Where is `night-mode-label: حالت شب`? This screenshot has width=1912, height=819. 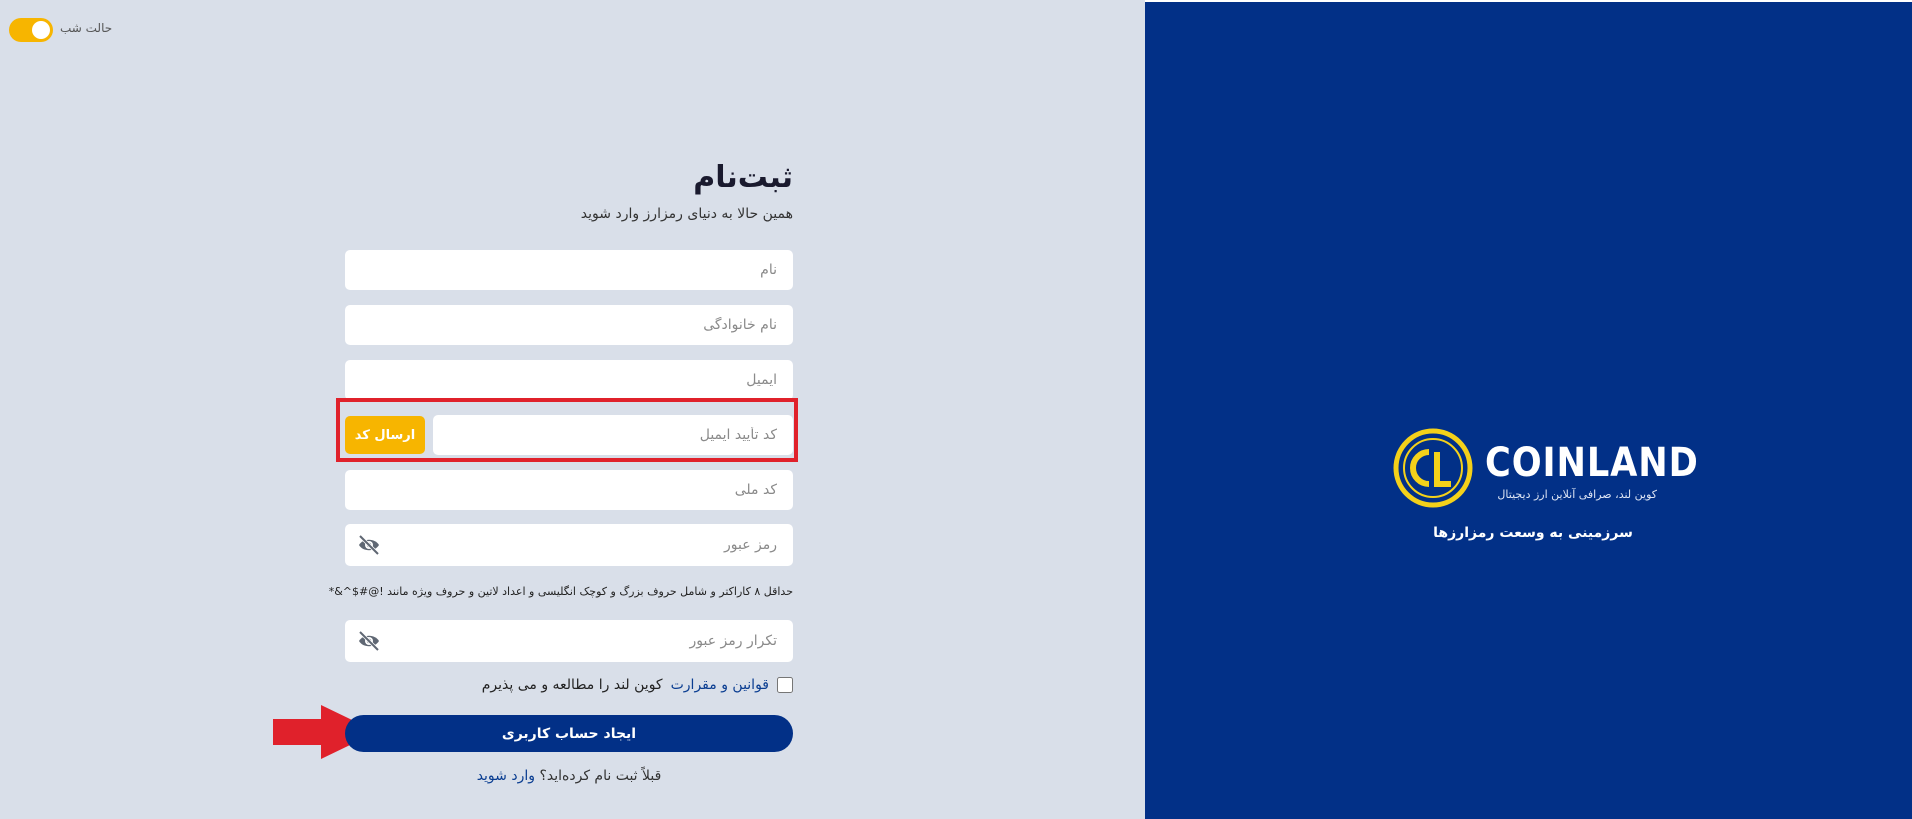 night-mode-label: حالت شب is located at coordinates (86, 28).